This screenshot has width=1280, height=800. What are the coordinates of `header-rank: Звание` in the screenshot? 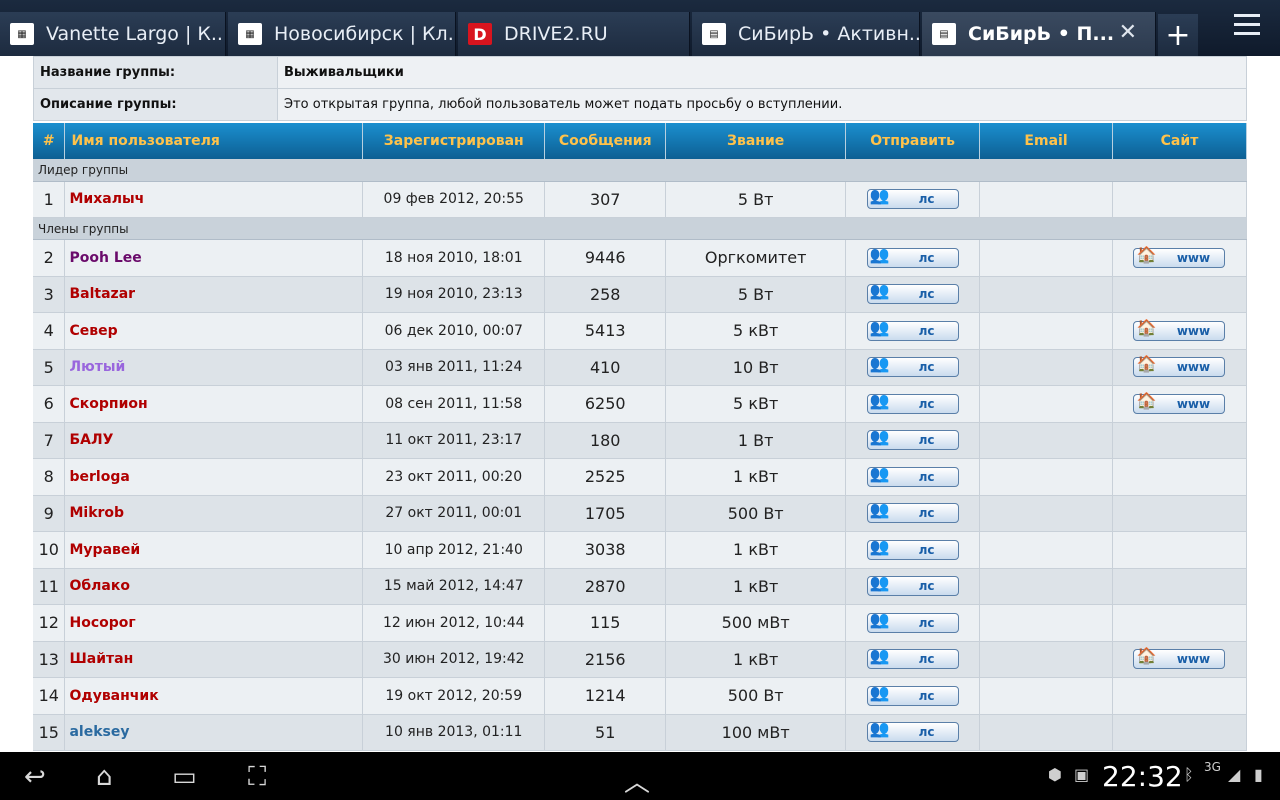 It's located at (756, 141).